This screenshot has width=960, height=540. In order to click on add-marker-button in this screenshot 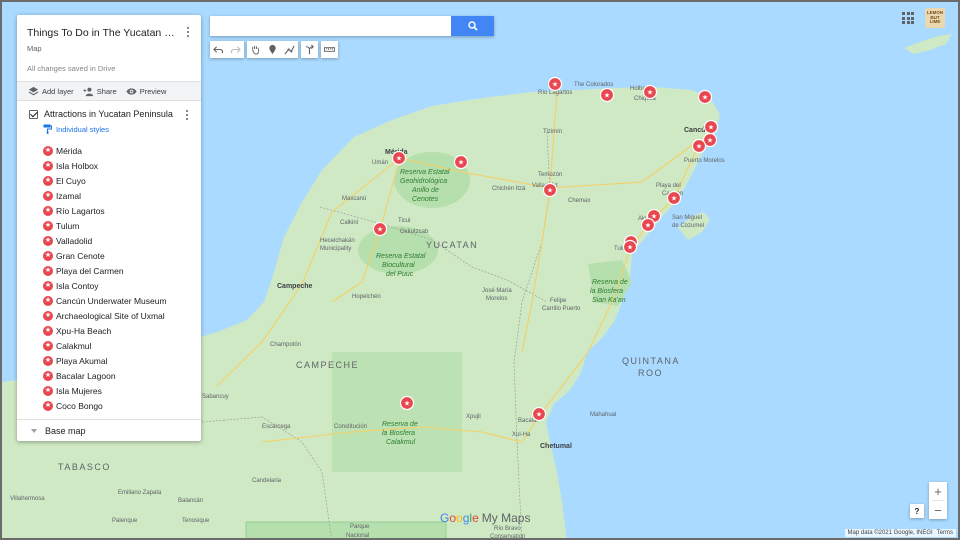, I will do `click(272, 49)`.